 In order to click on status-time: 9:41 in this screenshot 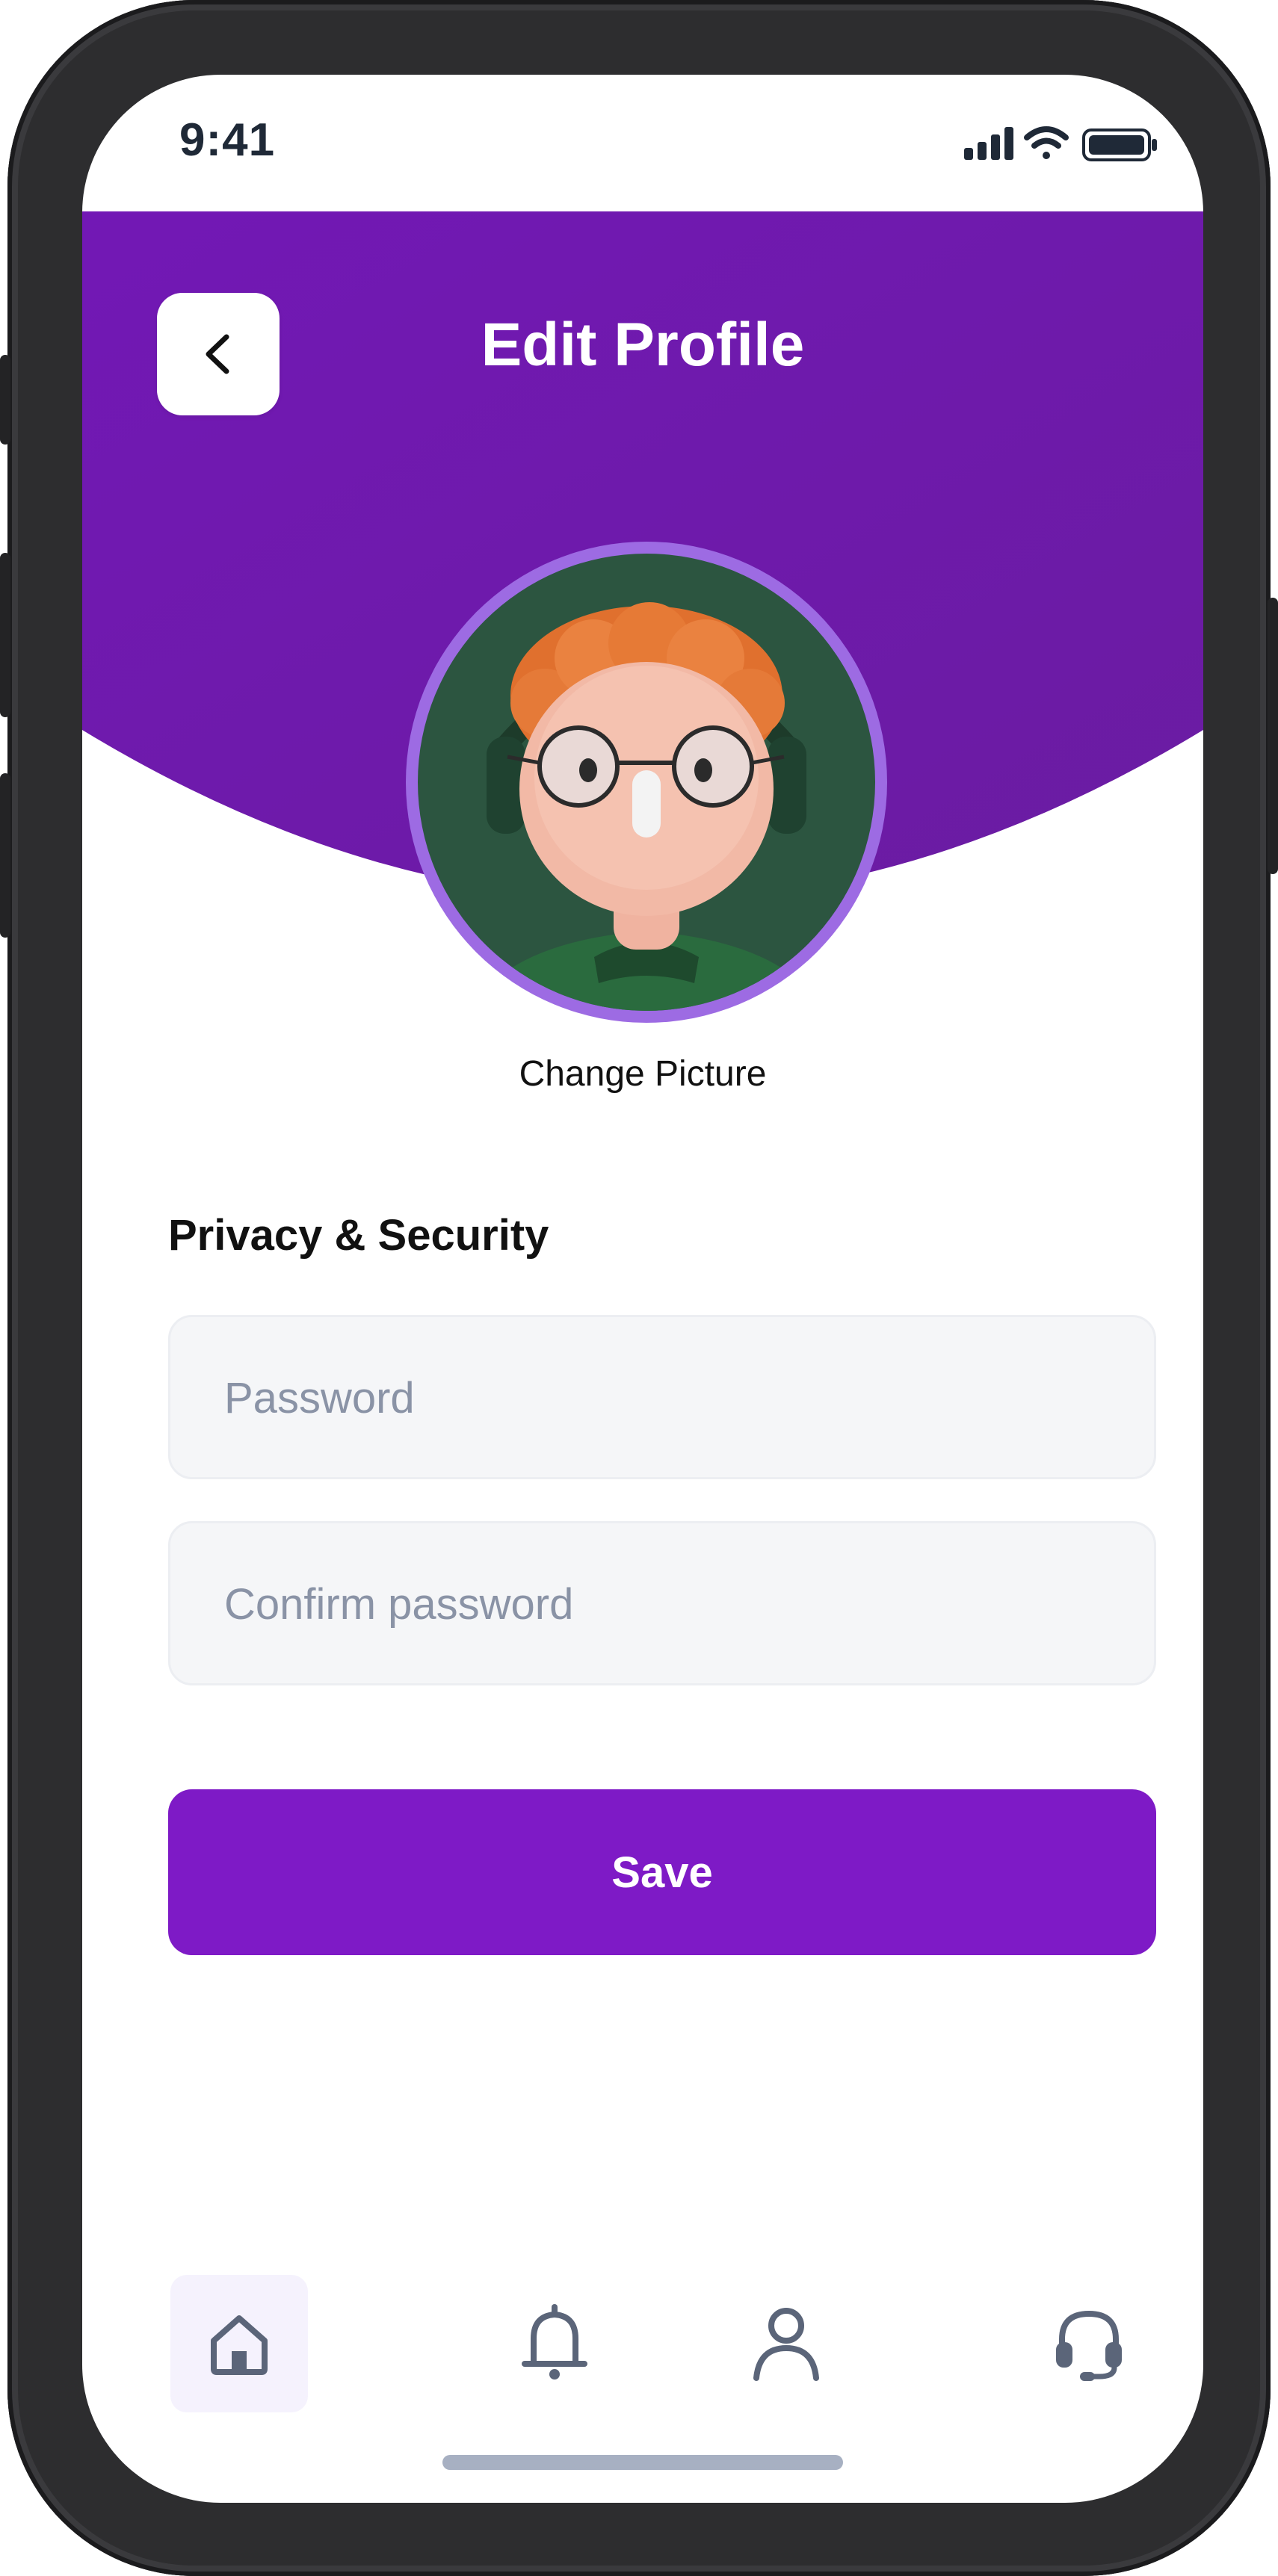, I will do `click(227, 140)`.